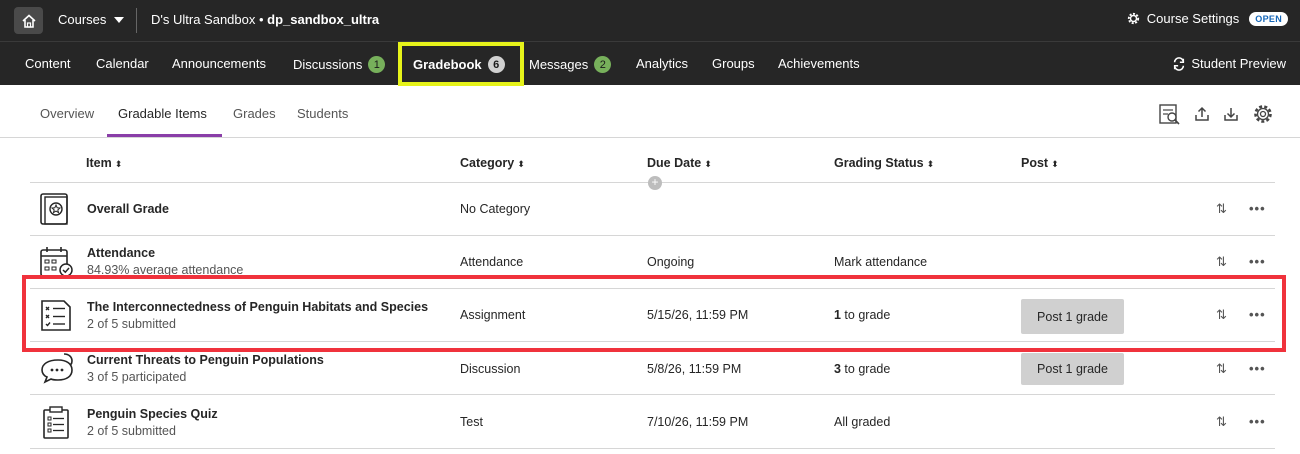 The image size is (1300, 454). I want to click on item-grading-status: 3 to grade, so click(862, 369).